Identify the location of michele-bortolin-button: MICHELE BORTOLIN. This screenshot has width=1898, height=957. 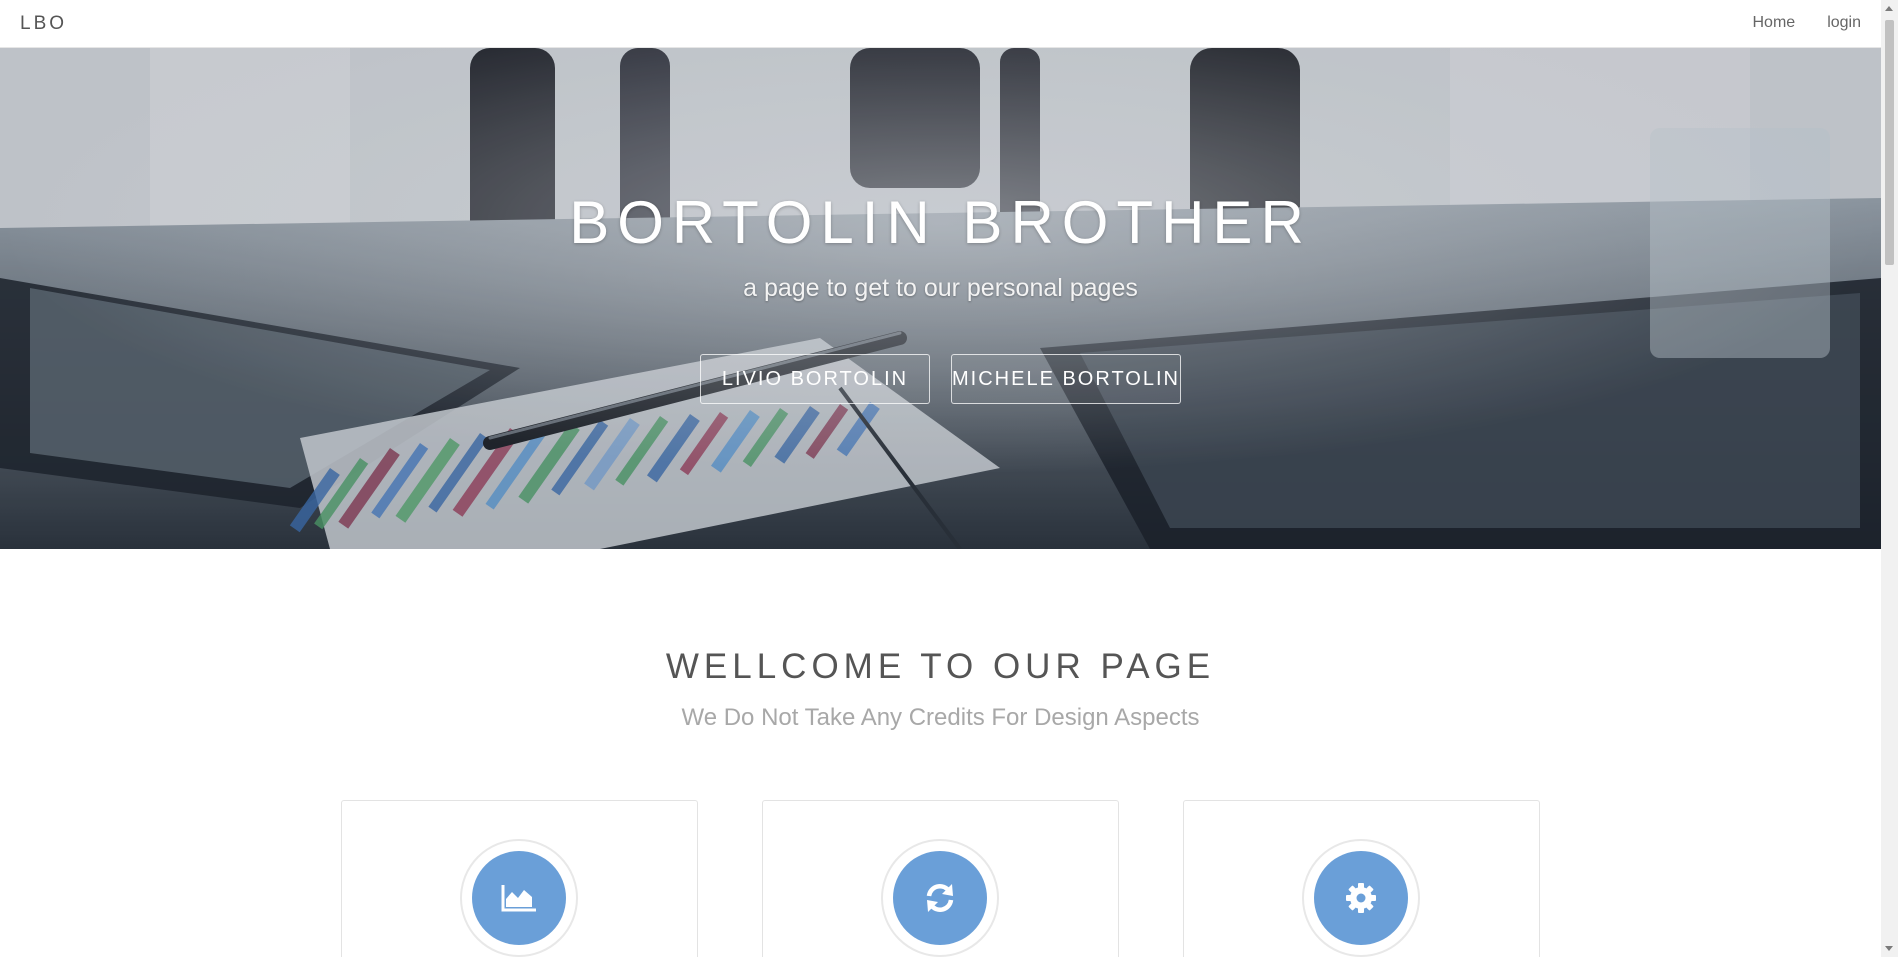
(1066, 379).